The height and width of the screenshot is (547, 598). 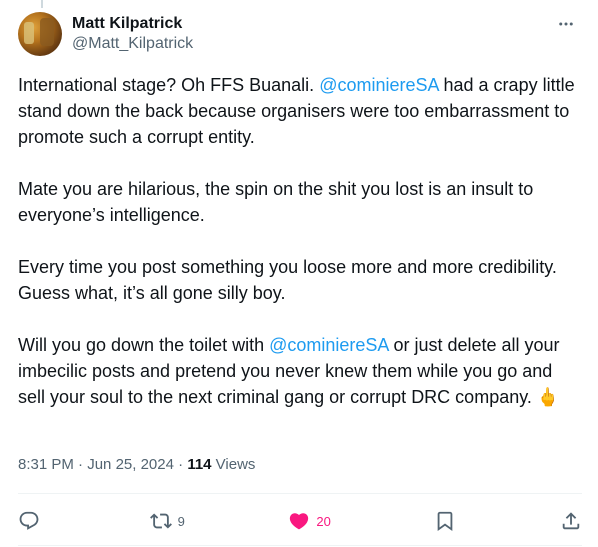 I want to click on bookmark-button, so click(x=445, y=521).